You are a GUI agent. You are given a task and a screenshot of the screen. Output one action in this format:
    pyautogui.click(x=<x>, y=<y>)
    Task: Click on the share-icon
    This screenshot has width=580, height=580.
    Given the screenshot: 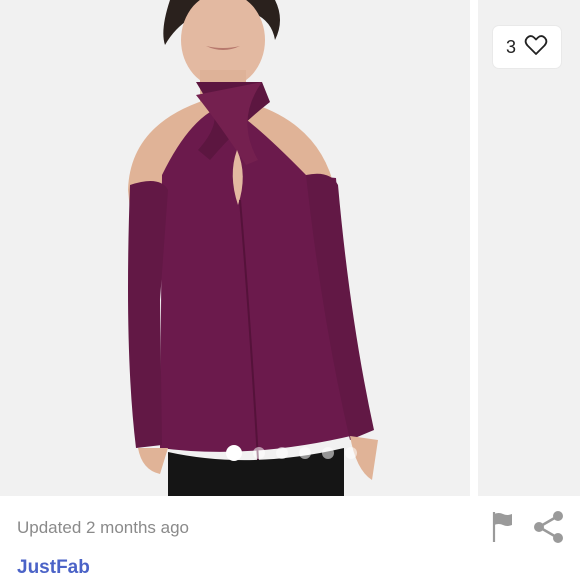 What is the action you would take?
    pyautogui.click(x=549, y=529)
    